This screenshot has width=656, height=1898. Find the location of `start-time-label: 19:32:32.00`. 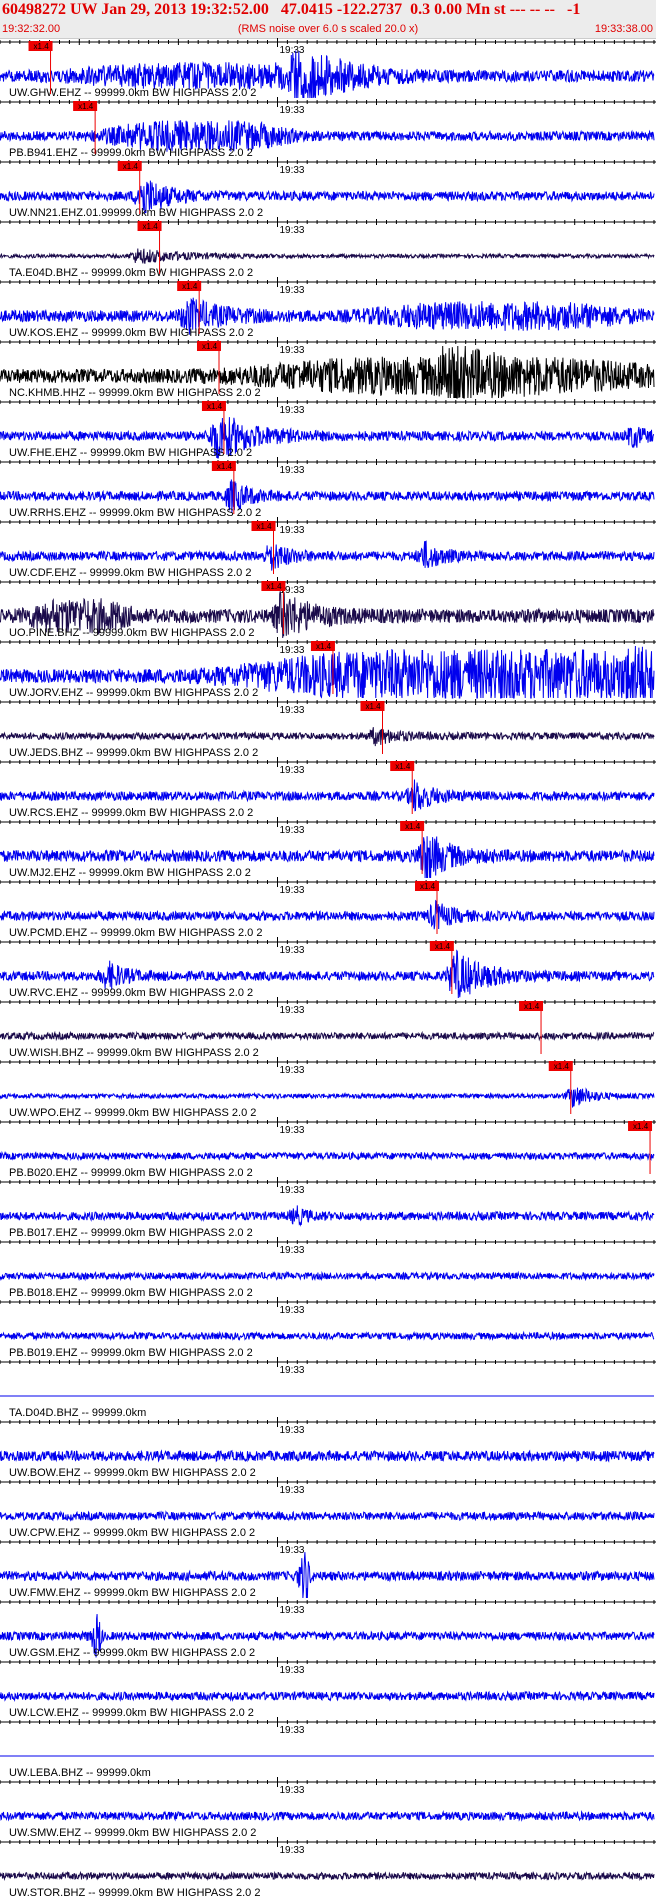

start-time-label: 19:32:32.00 is located at coordinates (31, 29).